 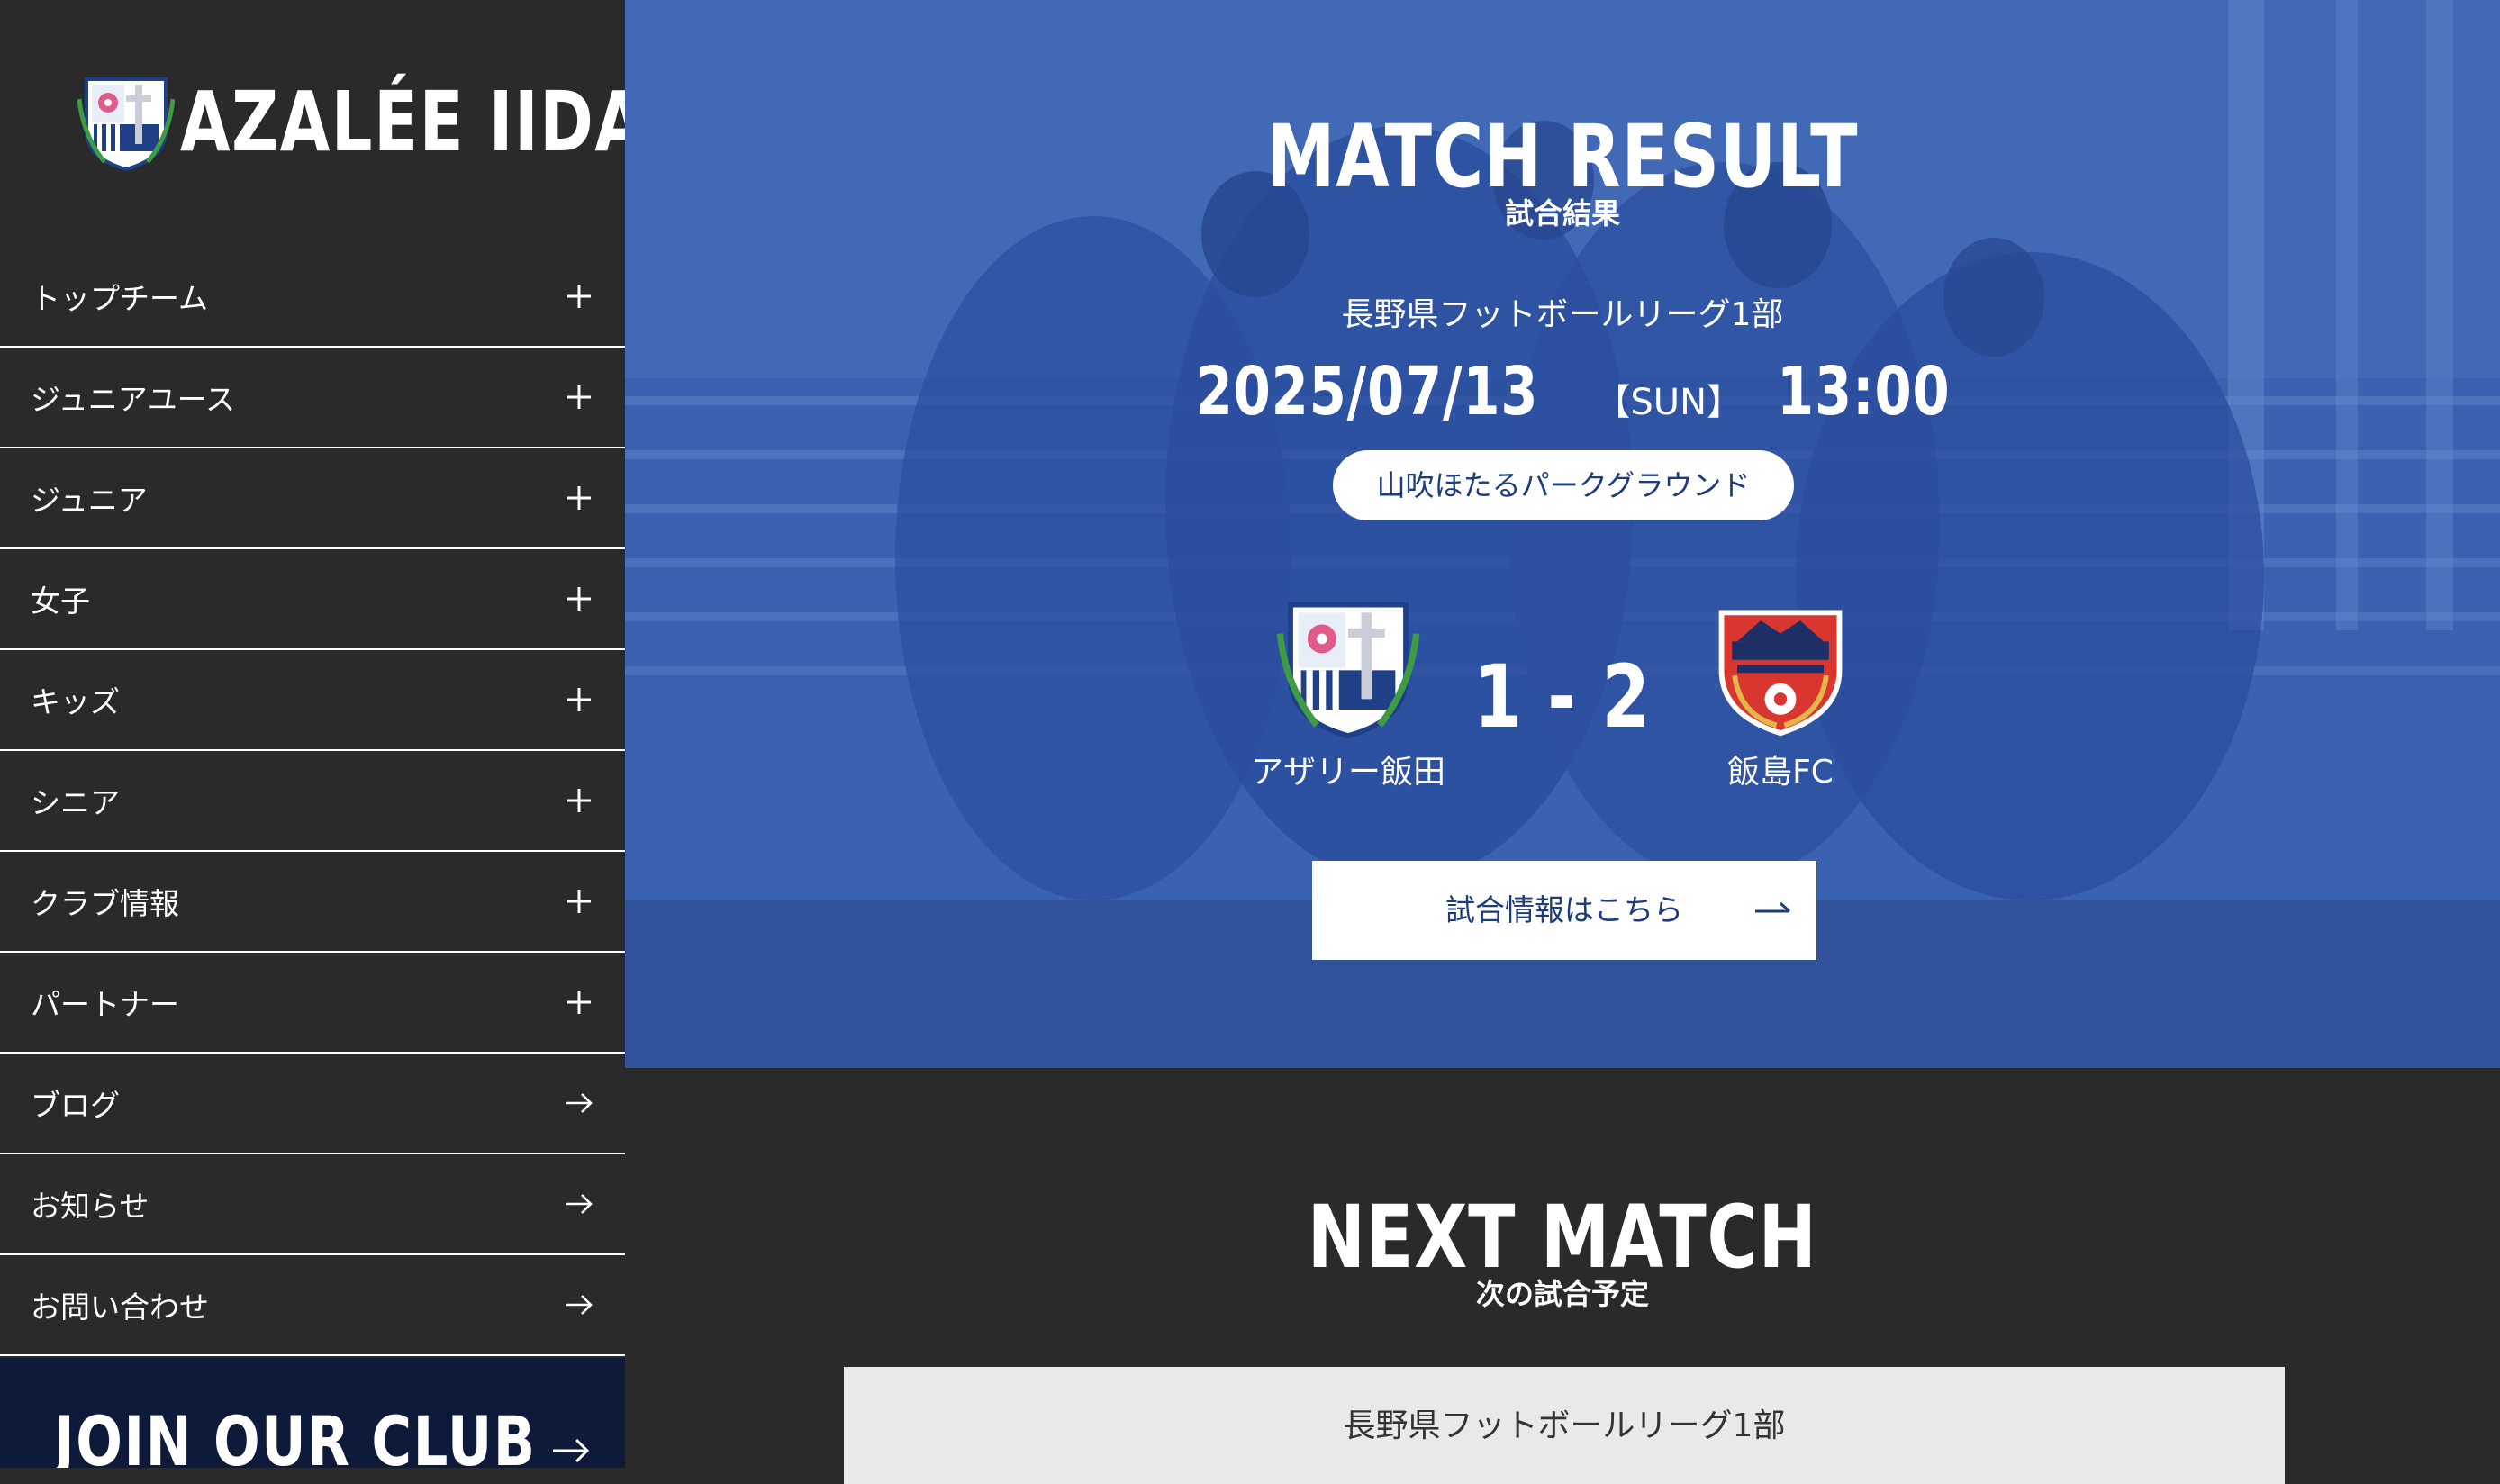 What do you see at coordinates (1562, 391) in the screenshot?
I see `match-datetime: 2025/07/13 【SUN】 13:00` at bounding box center [1562, 391].